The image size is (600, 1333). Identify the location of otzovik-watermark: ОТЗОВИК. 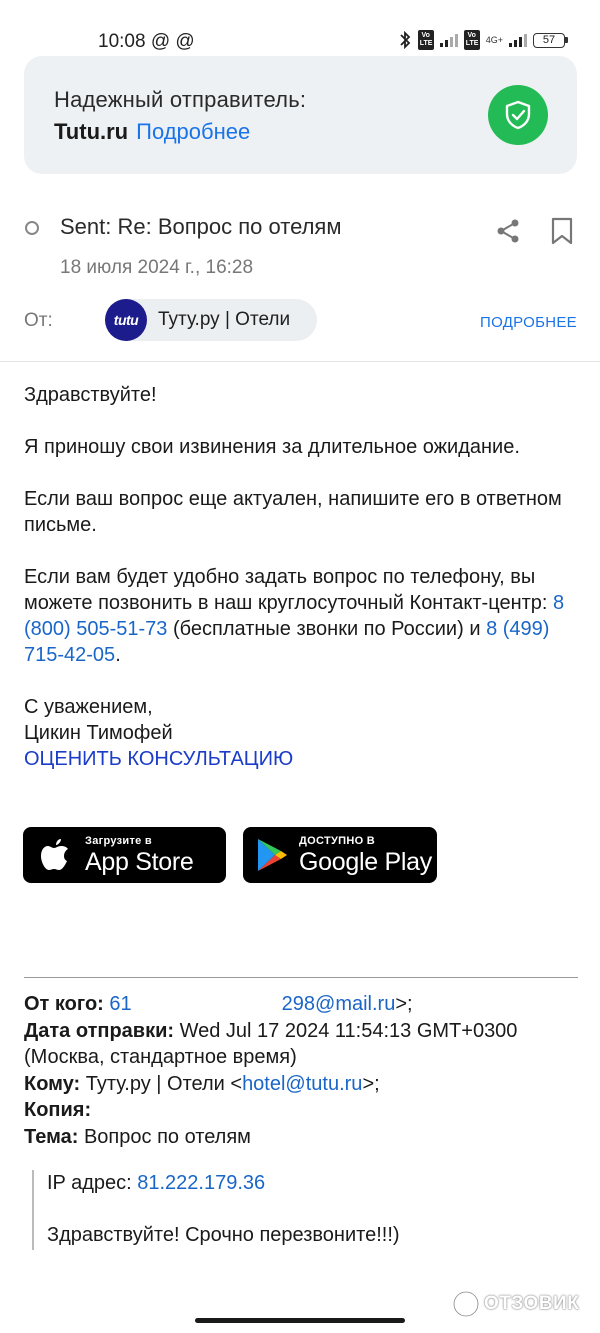
(515, 1304).